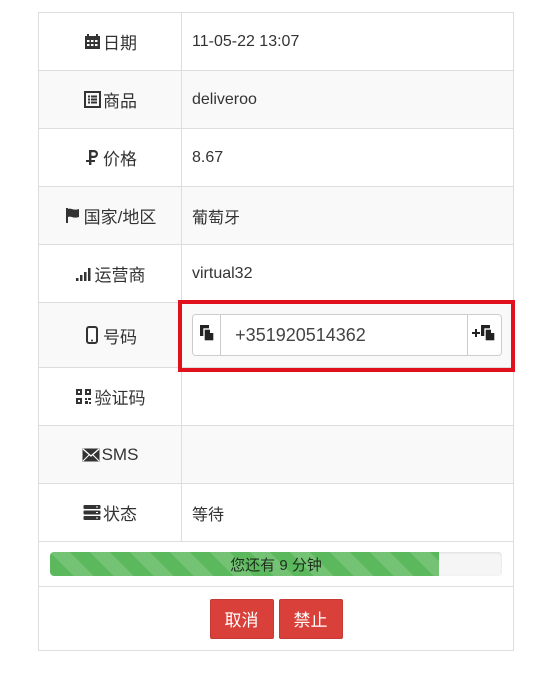  What do you see at coordinates (120, 101) in the screenshot?
I see `product-label: 商品` at bounding box center [120, 101].